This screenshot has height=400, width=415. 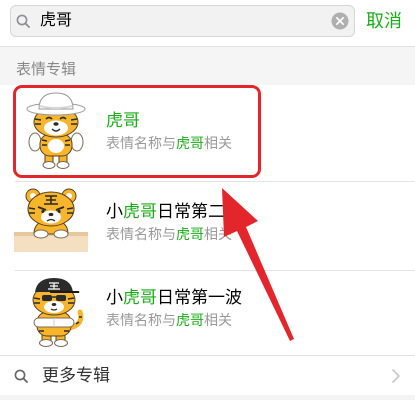 I want to click on more-albums-button: 更多专辑, so click(x=207, y=375).